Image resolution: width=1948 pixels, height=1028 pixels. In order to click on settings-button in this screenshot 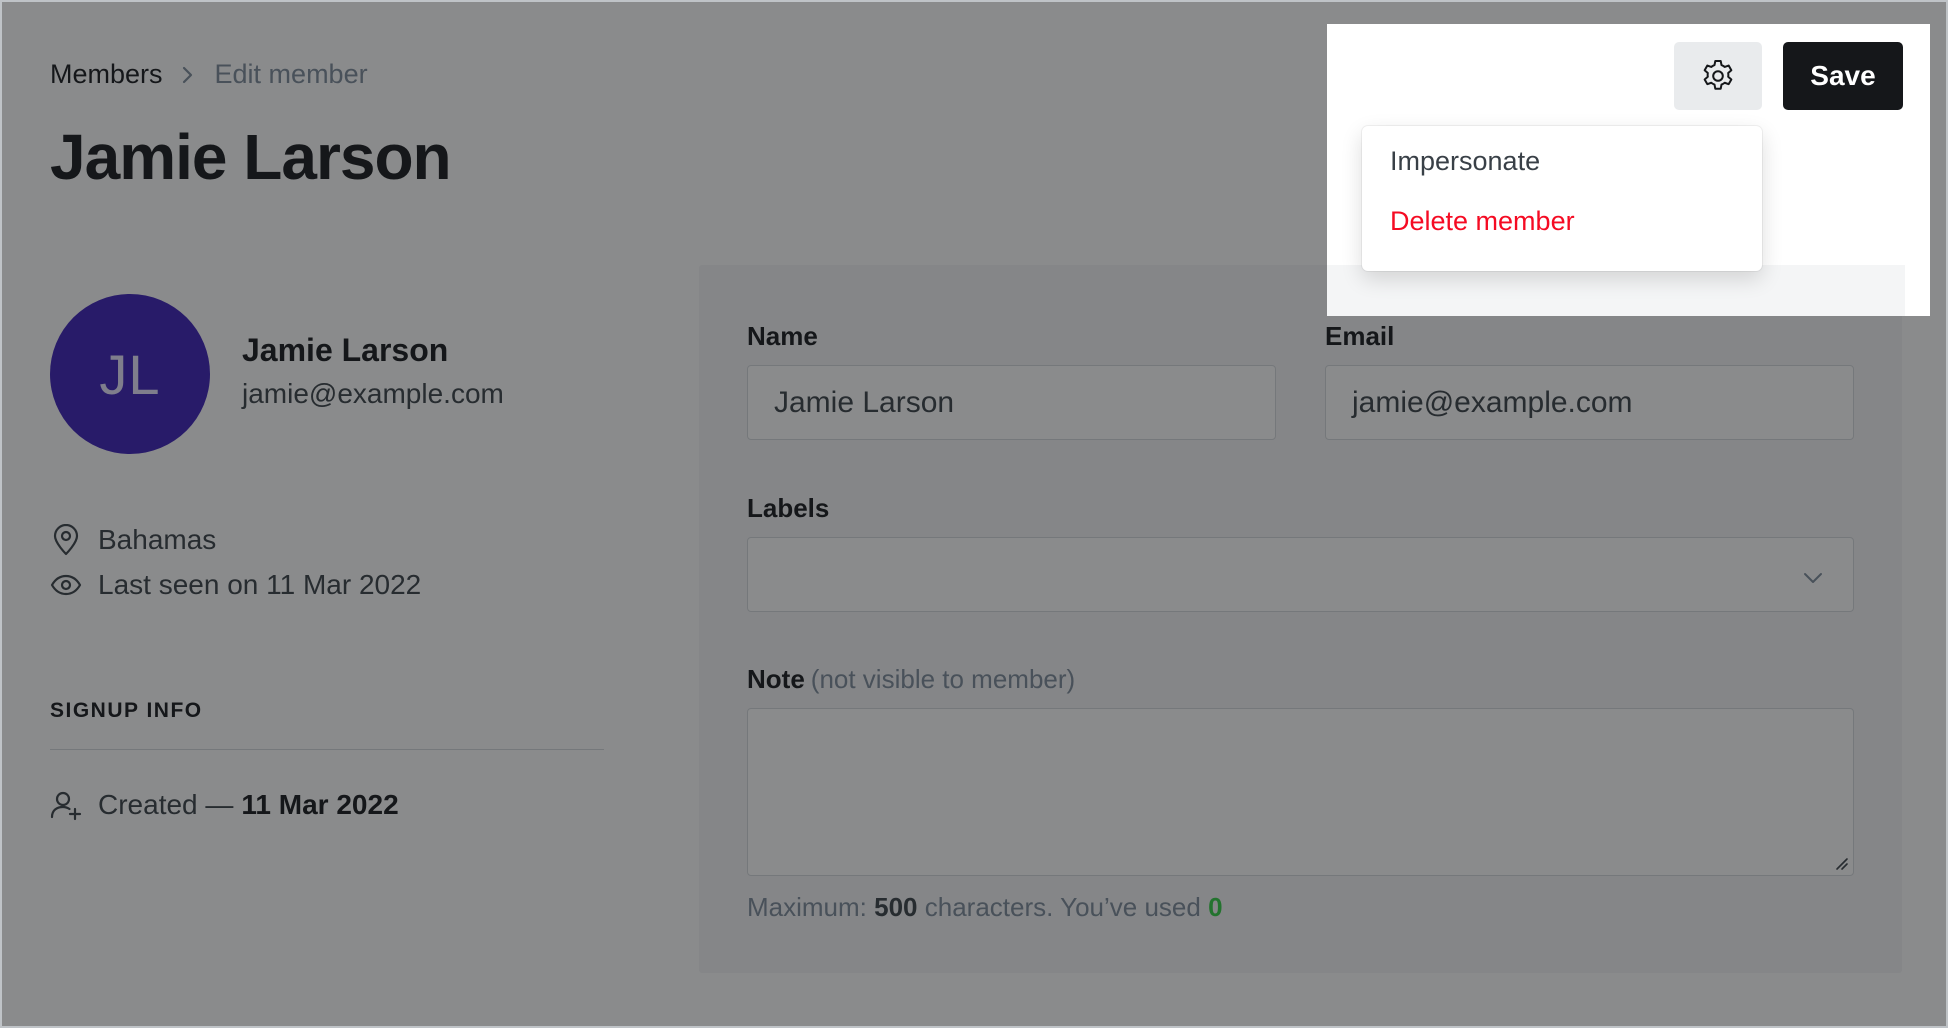, I will do `click(1718, 76)`.